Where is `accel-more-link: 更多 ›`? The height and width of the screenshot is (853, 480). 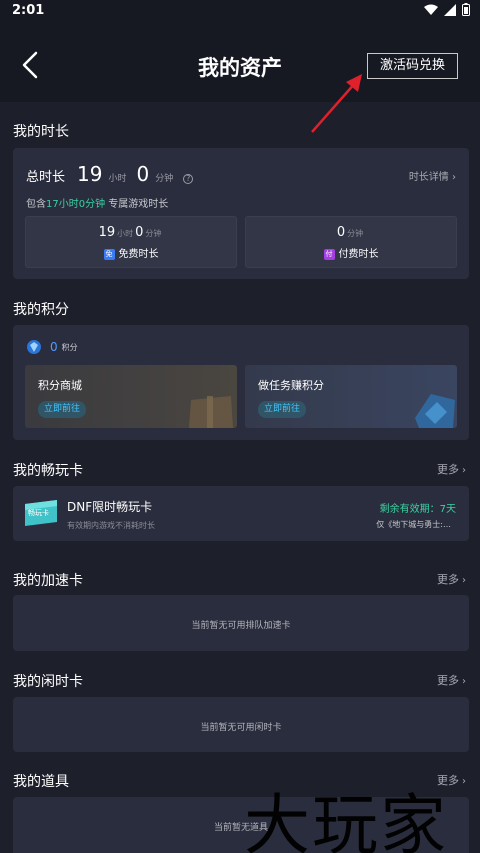
accel-more-link: 更多 › is located at coordinates (451, 579).